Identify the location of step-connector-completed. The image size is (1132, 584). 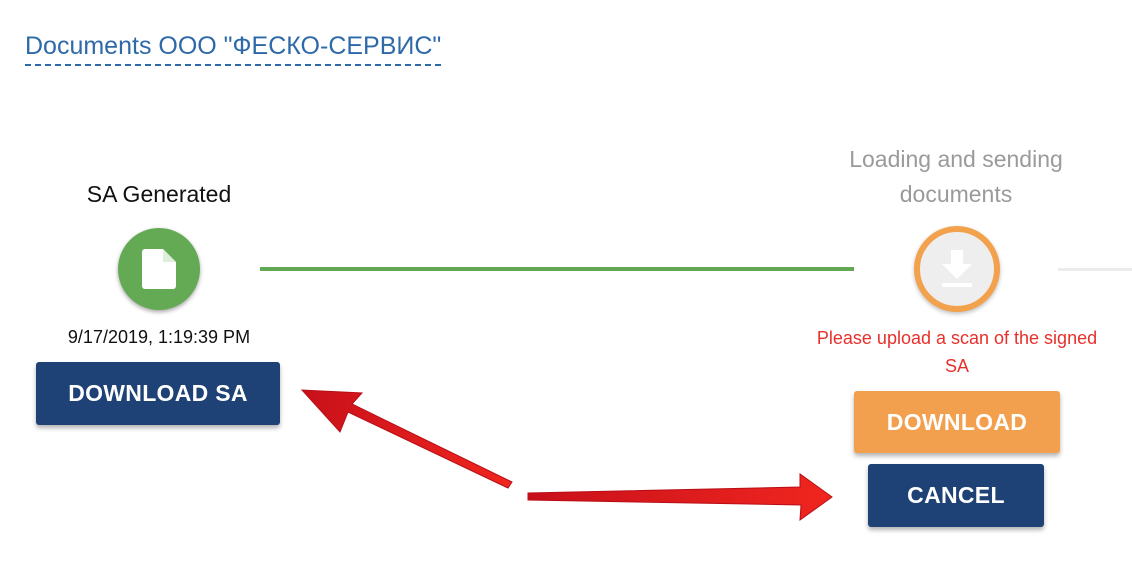
(557, 269).